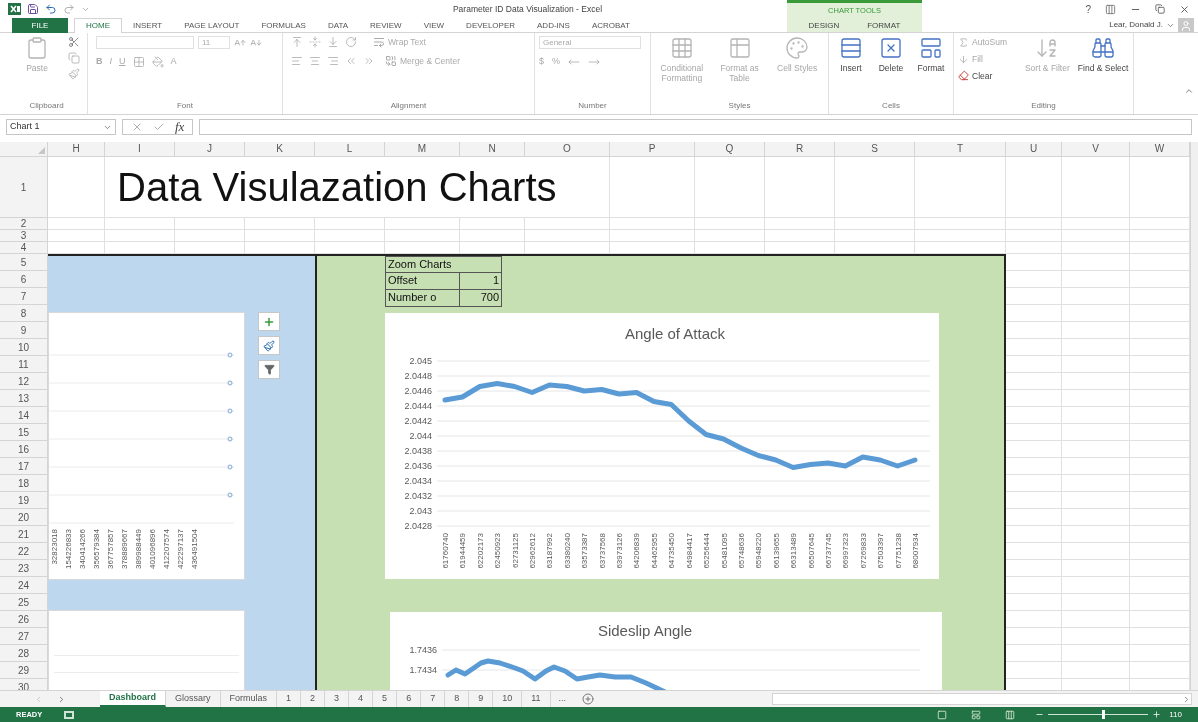 This screenshot has height=722, width=1198. What do you see at coordinates (69, 714) in the screenshot?
I see `macro-record-icon` at bounding box center [69, 714].